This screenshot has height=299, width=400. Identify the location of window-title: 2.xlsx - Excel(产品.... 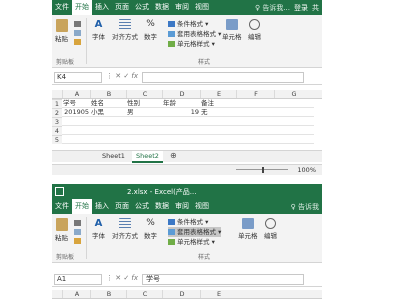
(162, 191).